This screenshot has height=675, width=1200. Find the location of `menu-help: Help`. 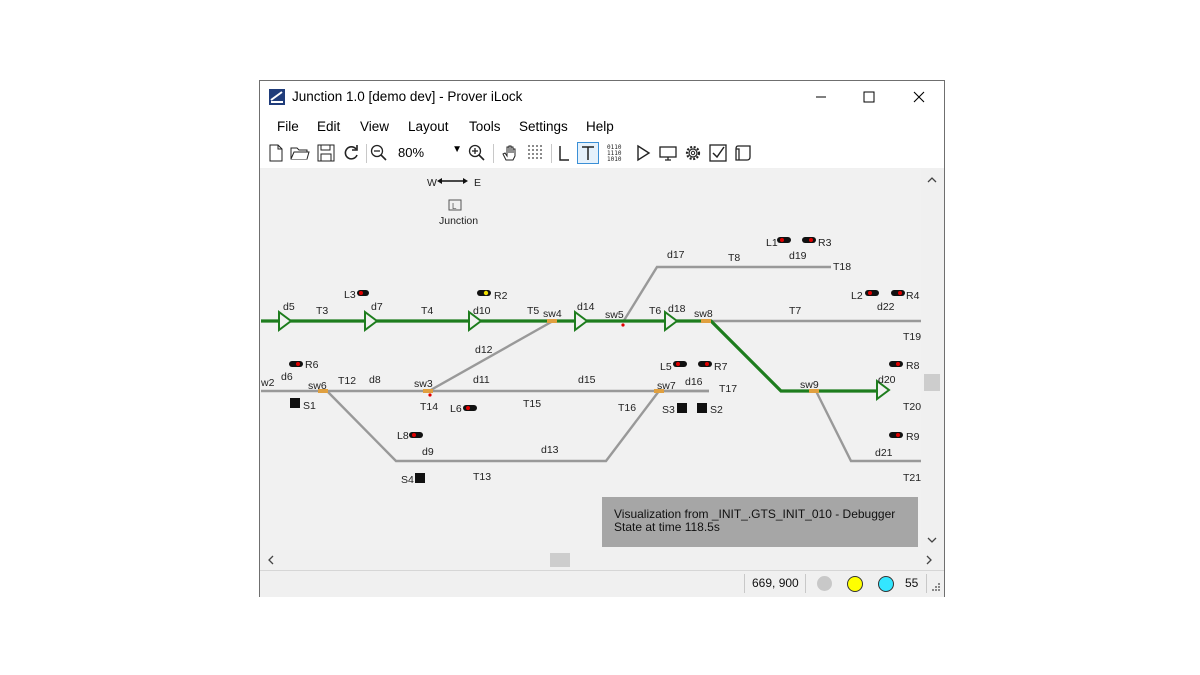

menu-help: Help is located at coordinates (600, 126).